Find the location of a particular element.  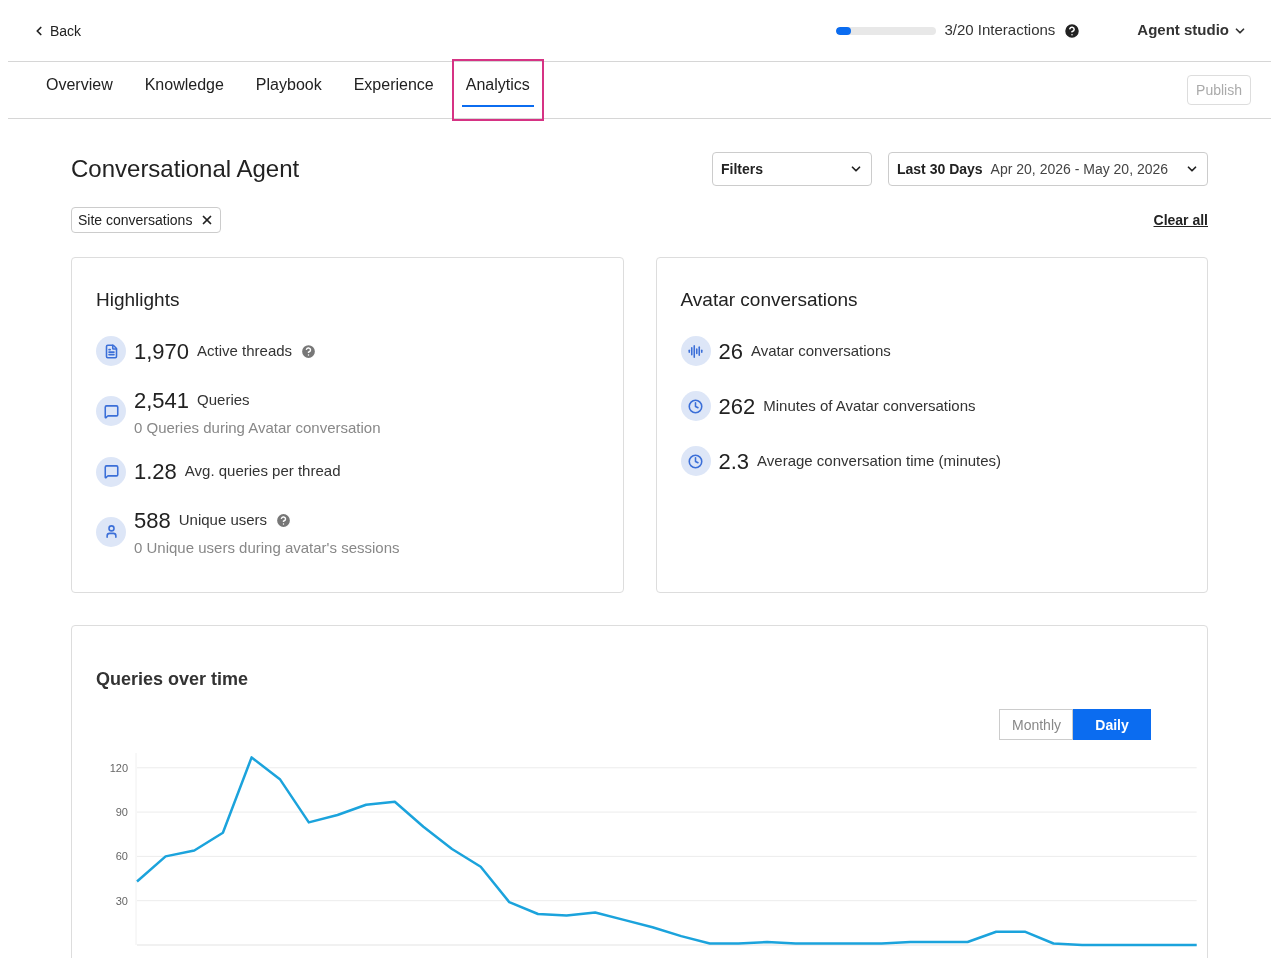

metric-value: 2.3 is located at coordinates (734, 461).